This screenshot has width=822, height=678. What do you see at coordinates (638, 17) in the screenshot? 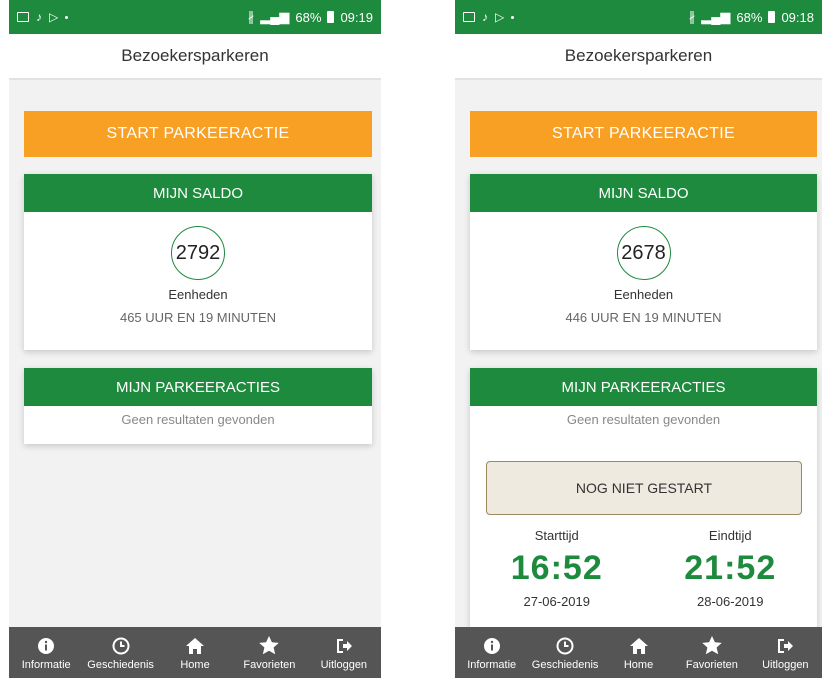
I see `status-bar: ♪ ▷ ∦ ▂▄▆ 68% 09:18` at bounding box center [638, 17].